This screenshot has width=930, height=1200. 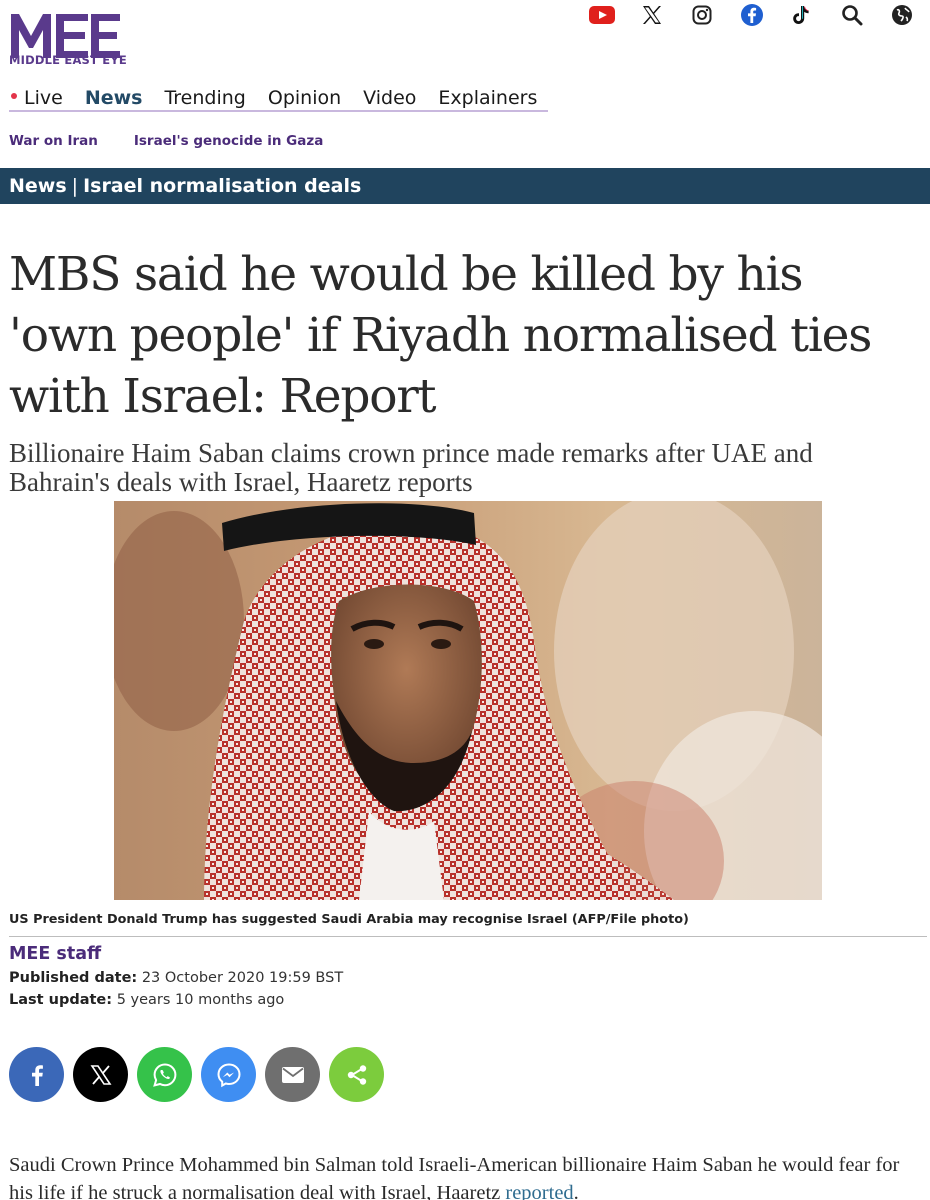 I want to click on share-button, so click(x=356, y=1074).